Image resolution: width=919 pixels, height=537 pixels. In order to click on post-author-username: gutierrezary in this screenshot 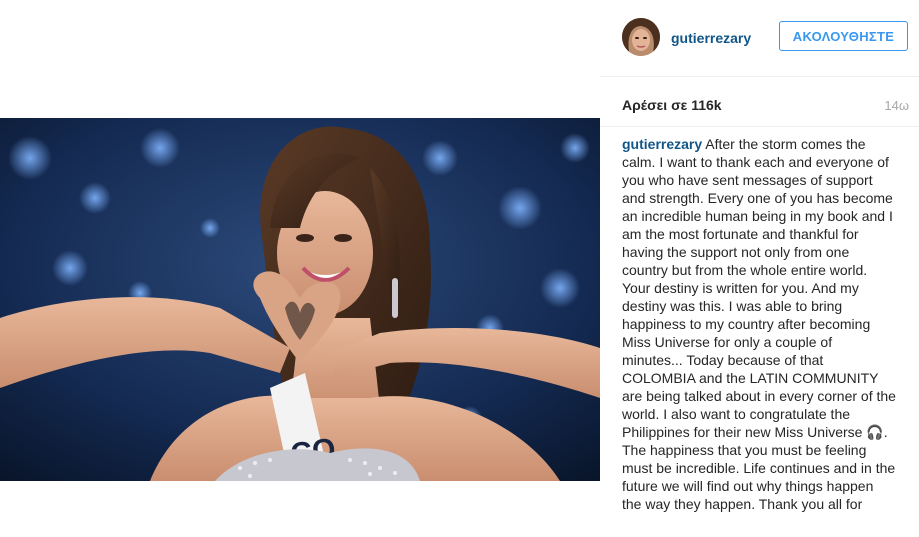, I will do `click(711, 38)`.